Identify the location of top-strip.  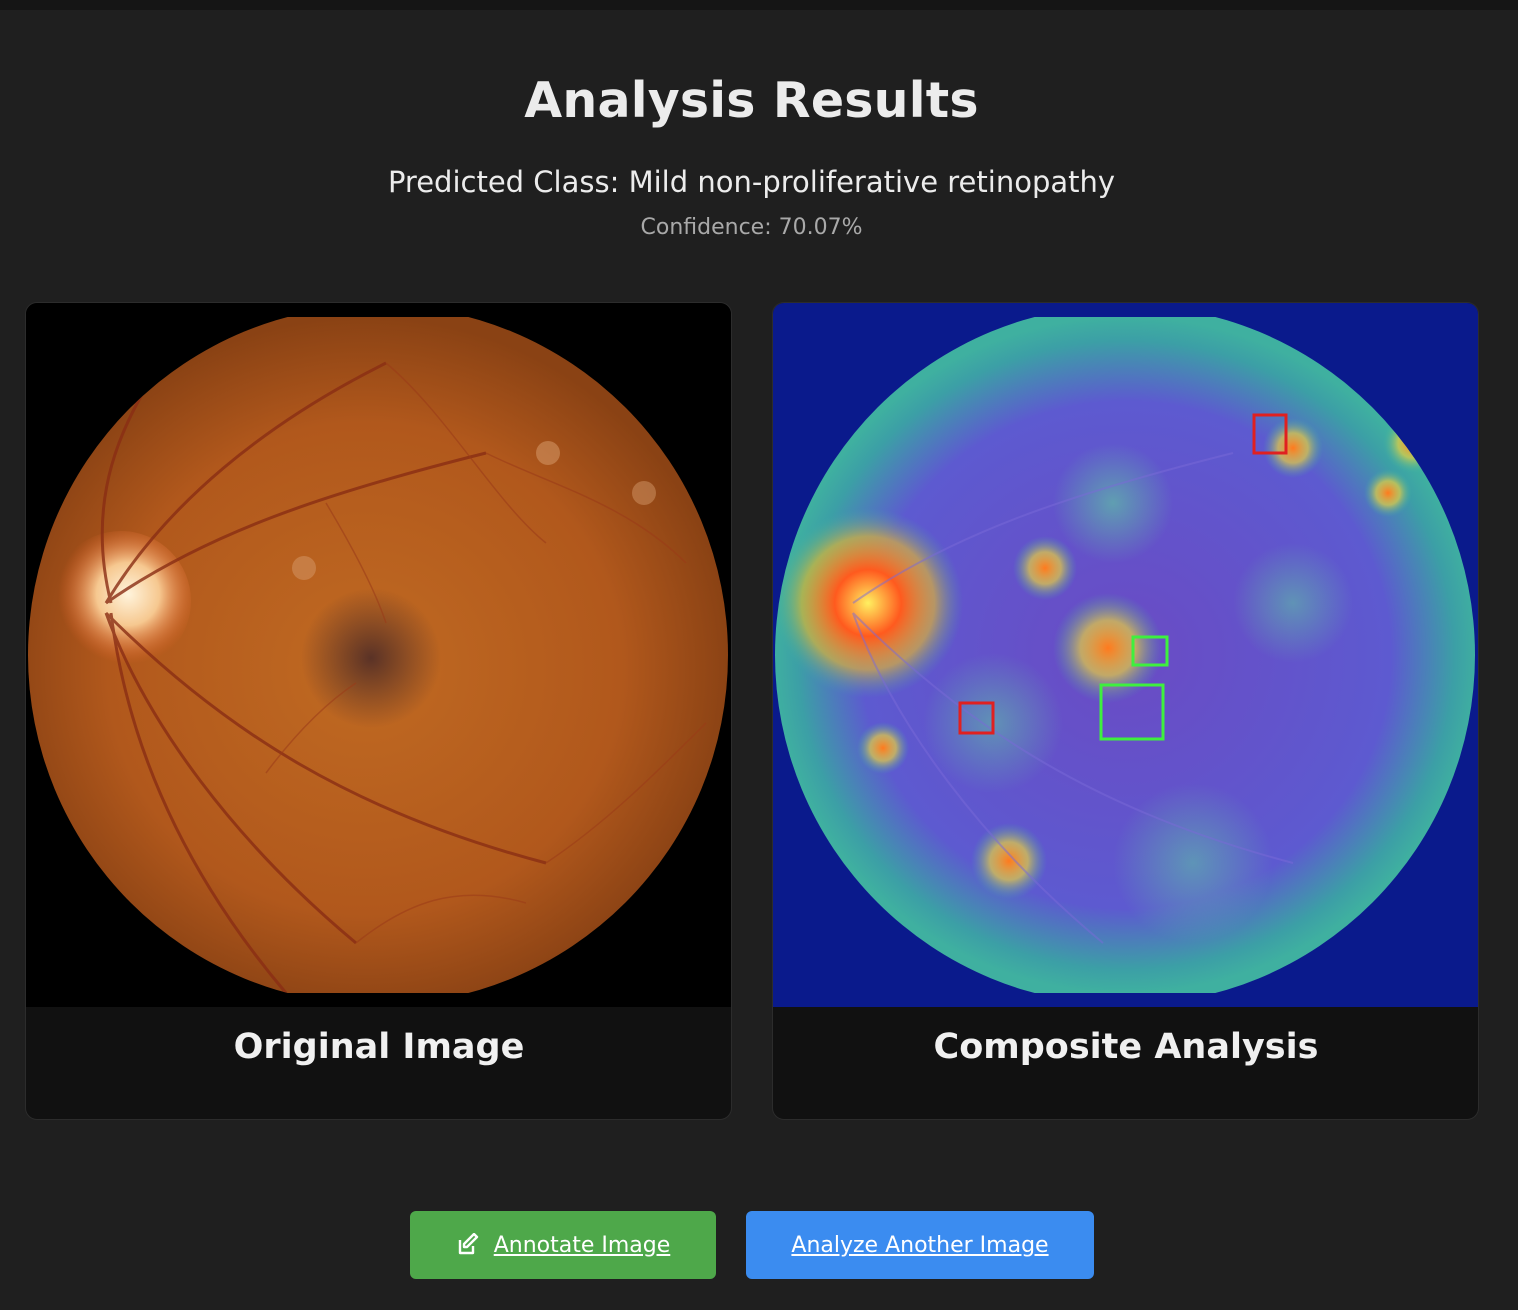
(759, 5).